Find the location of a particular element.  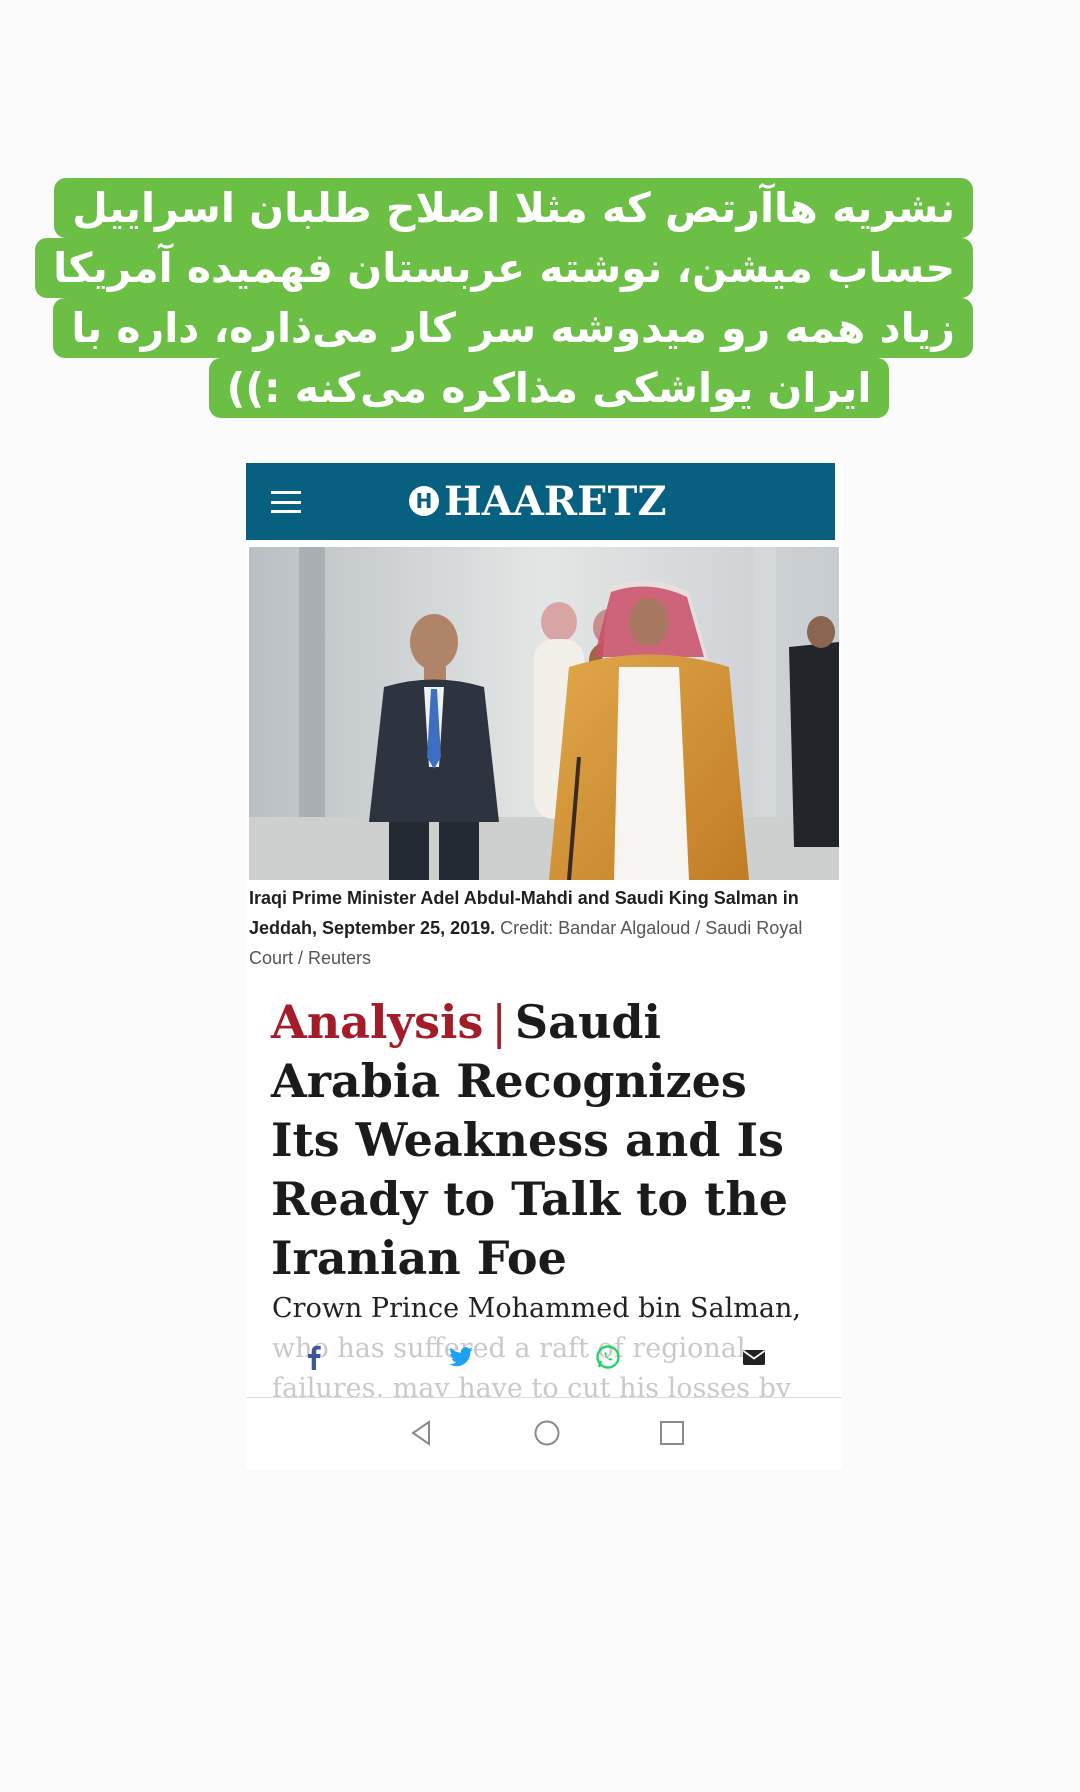

subhead-visible: Crown Prince Mohammed bin Salman, is located at coordinates (536, 1308).